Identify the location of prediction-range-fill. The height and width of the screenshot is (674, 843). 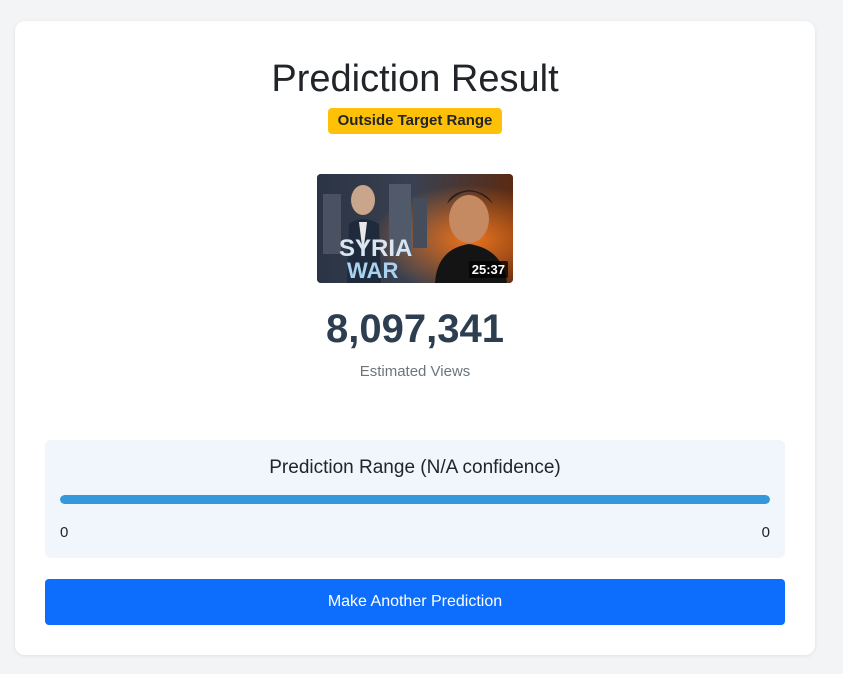
(415, 499).